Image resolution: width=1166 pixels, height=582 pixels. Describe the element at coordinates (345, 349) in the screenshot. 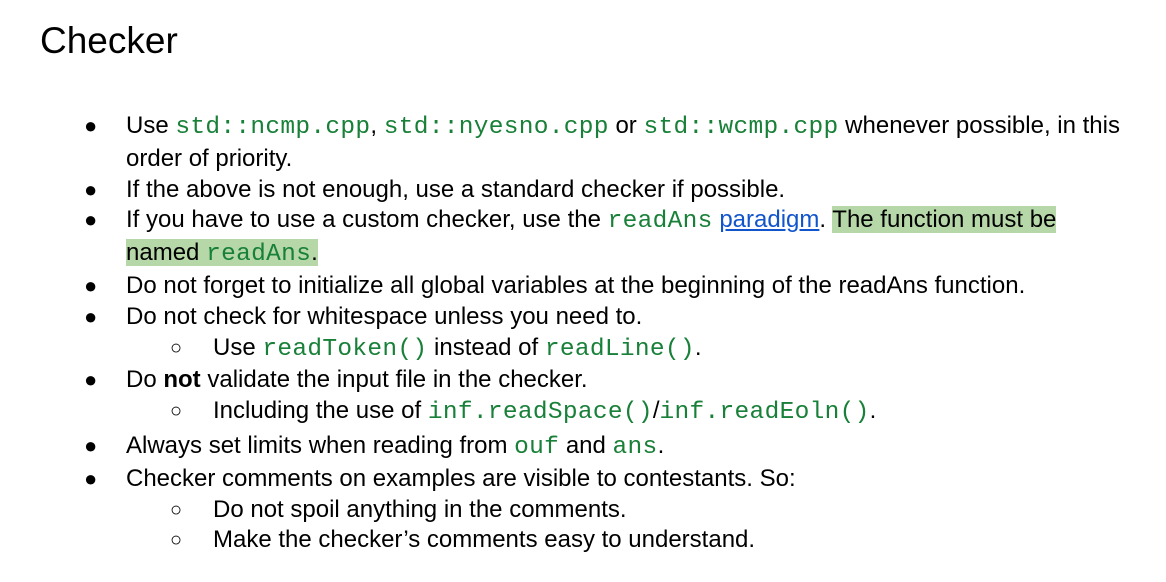

I see `code-readtoken: readToken()` at that location.